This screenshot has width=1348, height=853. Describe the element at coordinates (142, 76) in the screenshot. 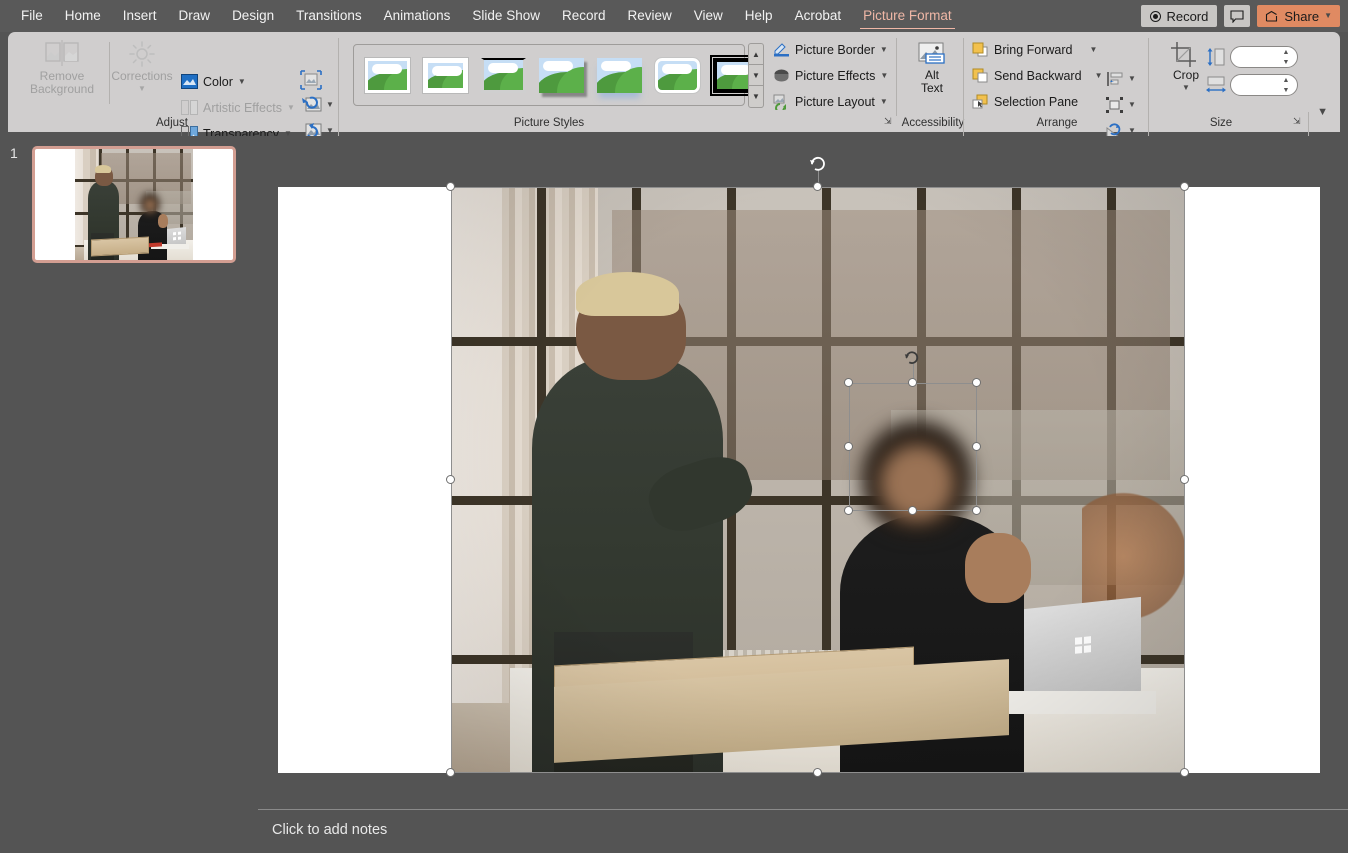

I see `corrections-label: Corrections` at that location.